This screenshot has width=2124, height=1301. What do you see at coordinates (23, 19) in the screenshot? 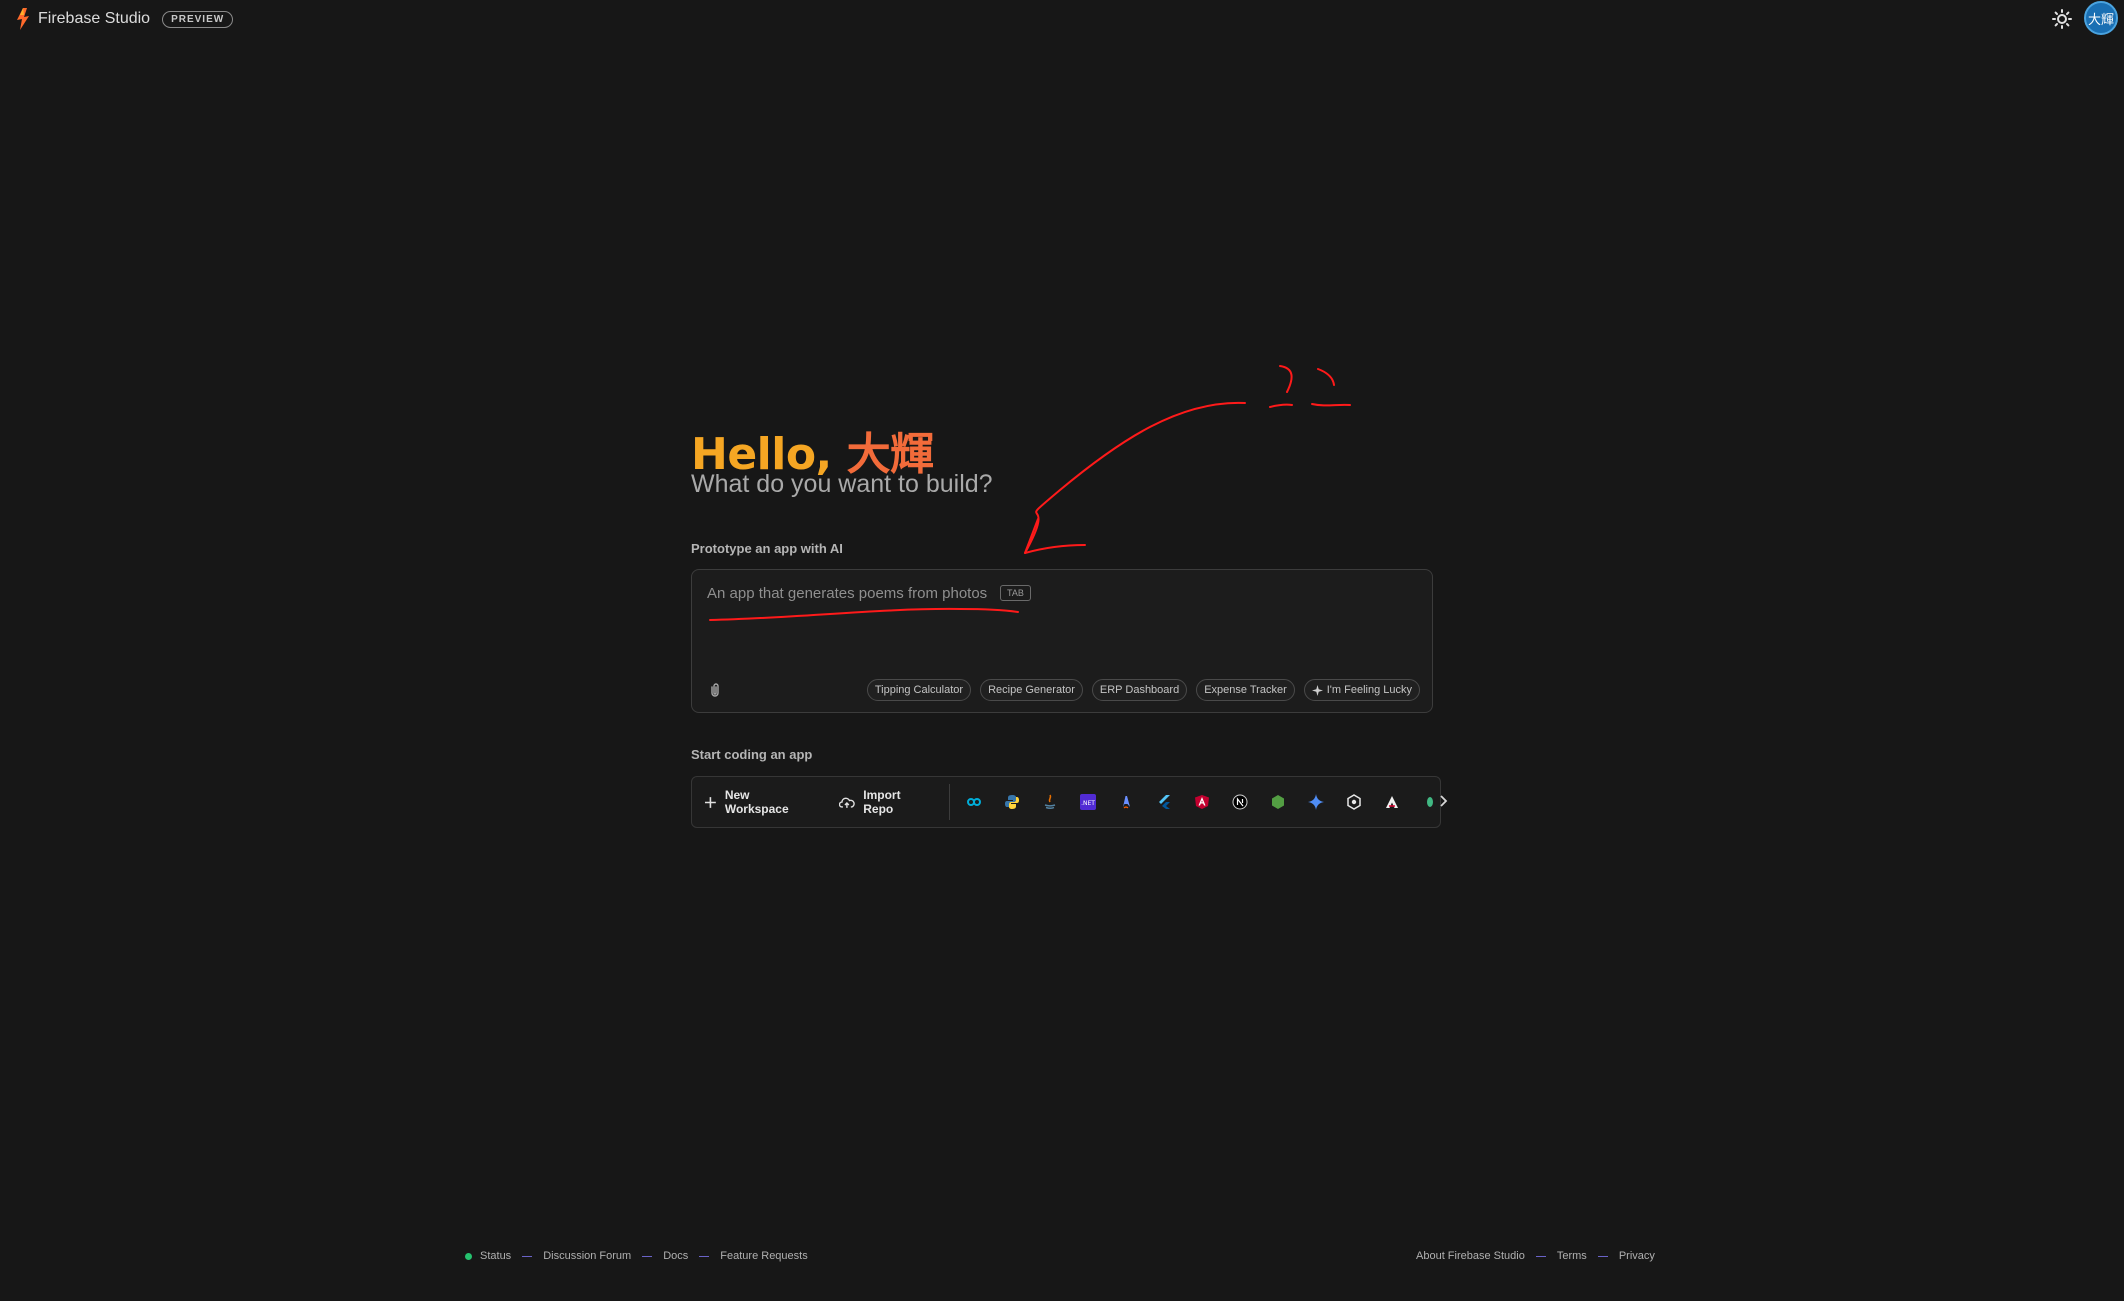
I see `firebase-logo-icon` at bounding box center [23, 19].